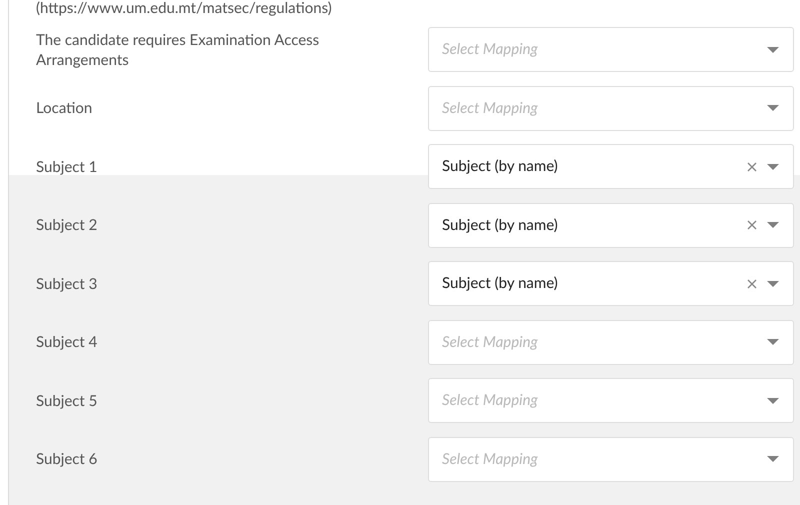  I want to click on field-label: Subject 2, so click(67, 225).